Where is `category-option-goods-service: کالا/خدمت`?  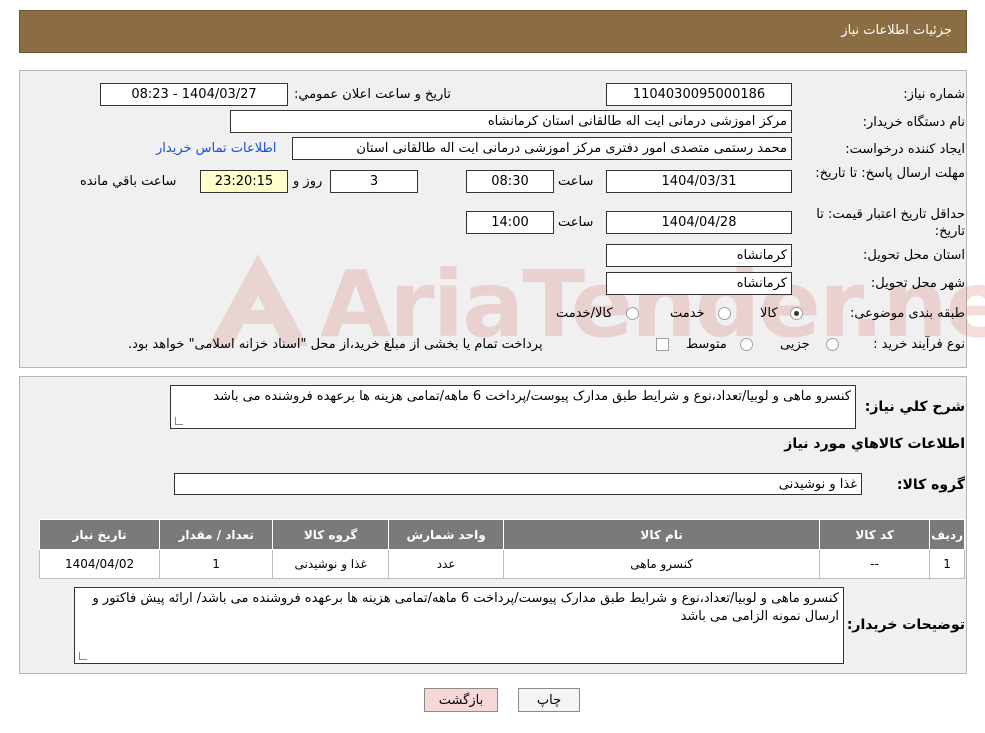
category-option-goods-service: کالا/خدمت is located at coordinates (584, 313).